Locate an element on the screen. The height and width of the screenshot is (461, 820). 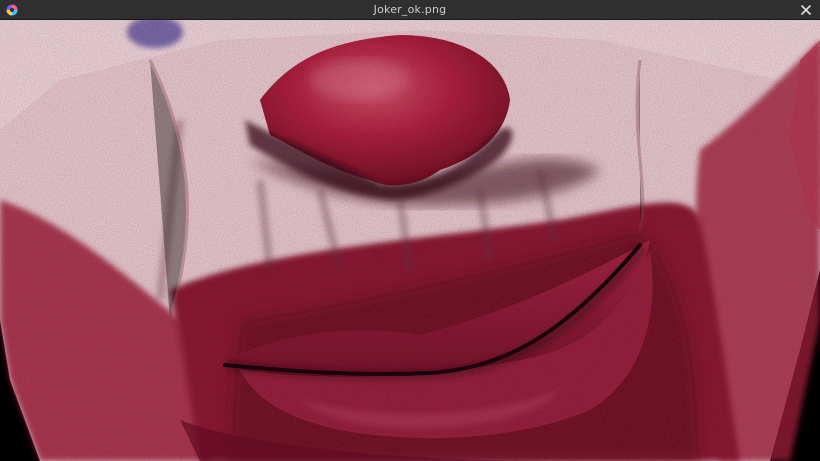
close-icon is located at coordinates (806, 10).